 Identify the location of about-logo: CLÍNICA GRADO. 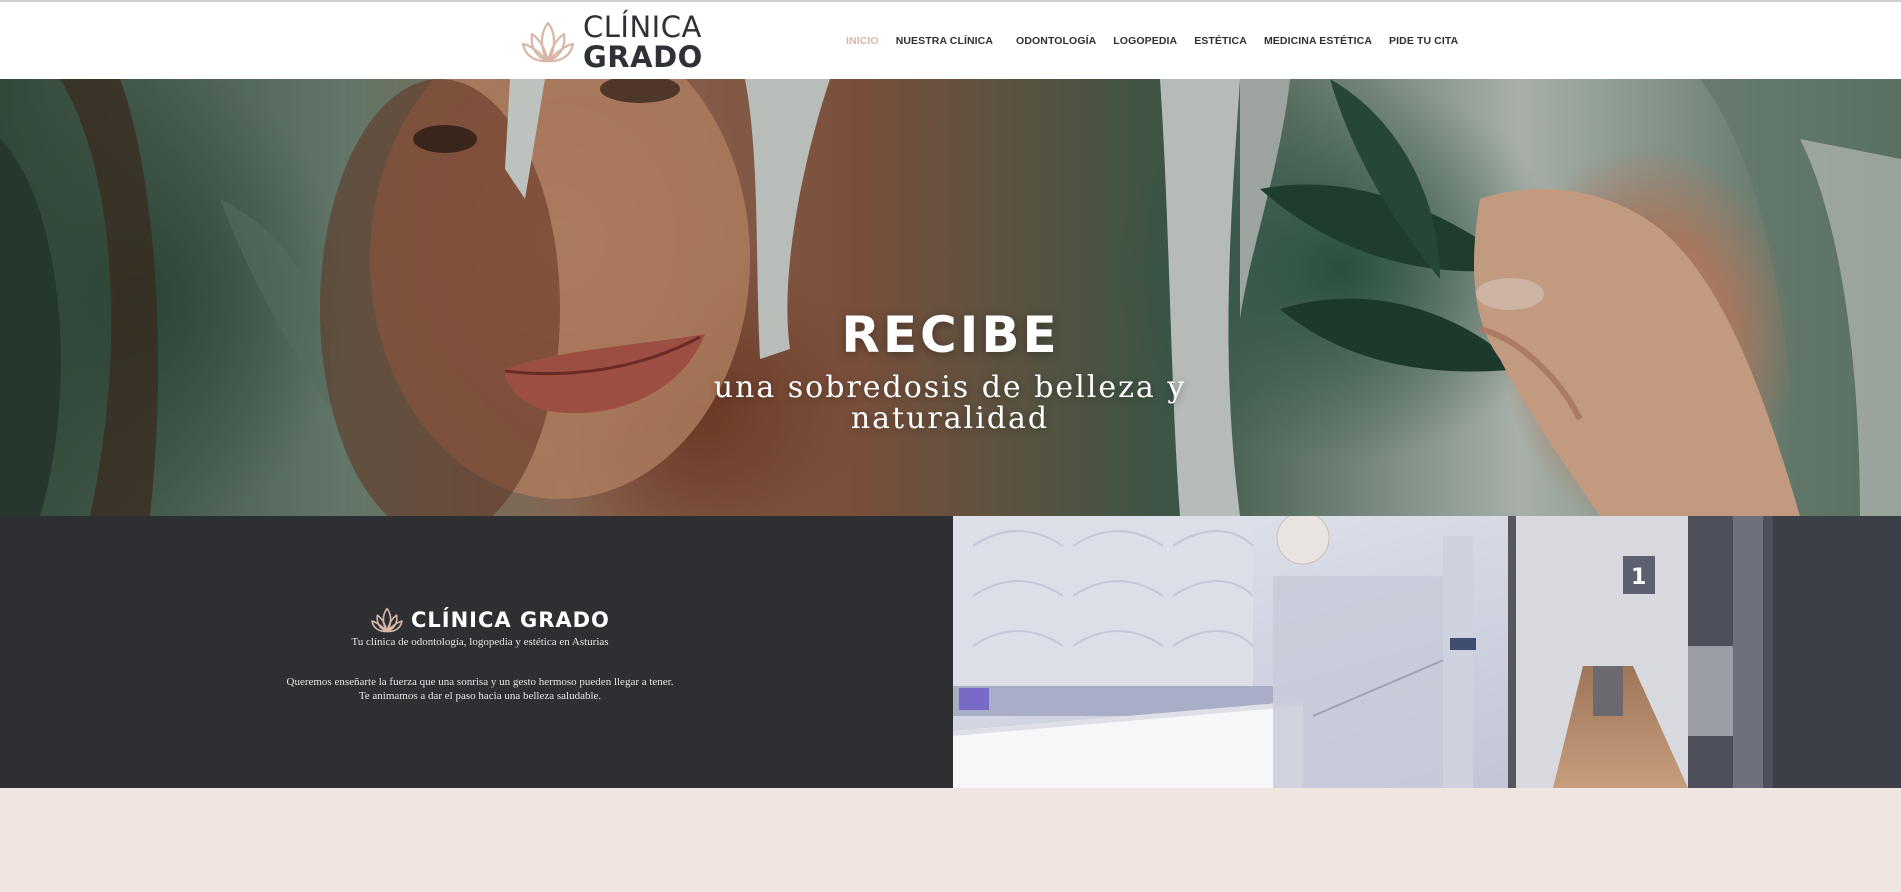
(490, 620).